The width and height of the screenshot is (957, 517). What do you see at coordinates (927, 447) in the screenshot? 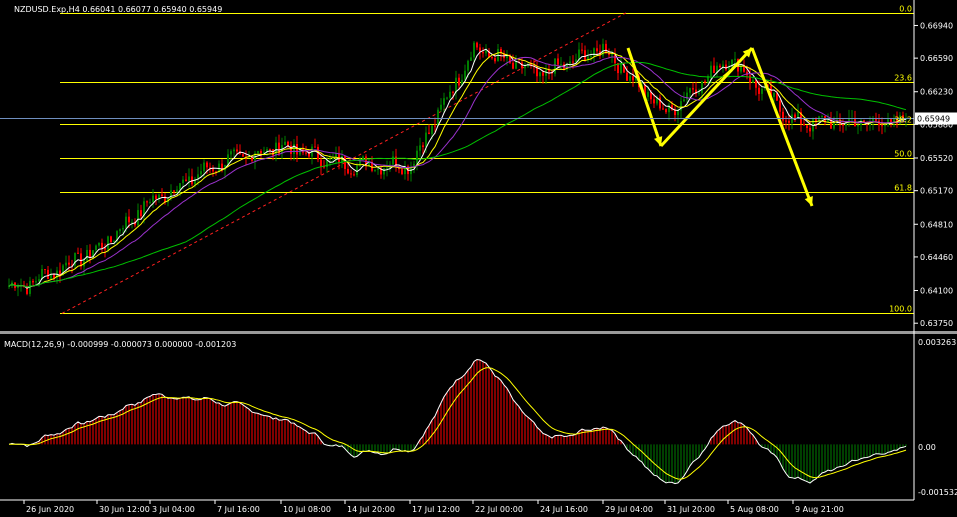
I see `macd-tick-label: 0.00` at bounding box center [927, 447].